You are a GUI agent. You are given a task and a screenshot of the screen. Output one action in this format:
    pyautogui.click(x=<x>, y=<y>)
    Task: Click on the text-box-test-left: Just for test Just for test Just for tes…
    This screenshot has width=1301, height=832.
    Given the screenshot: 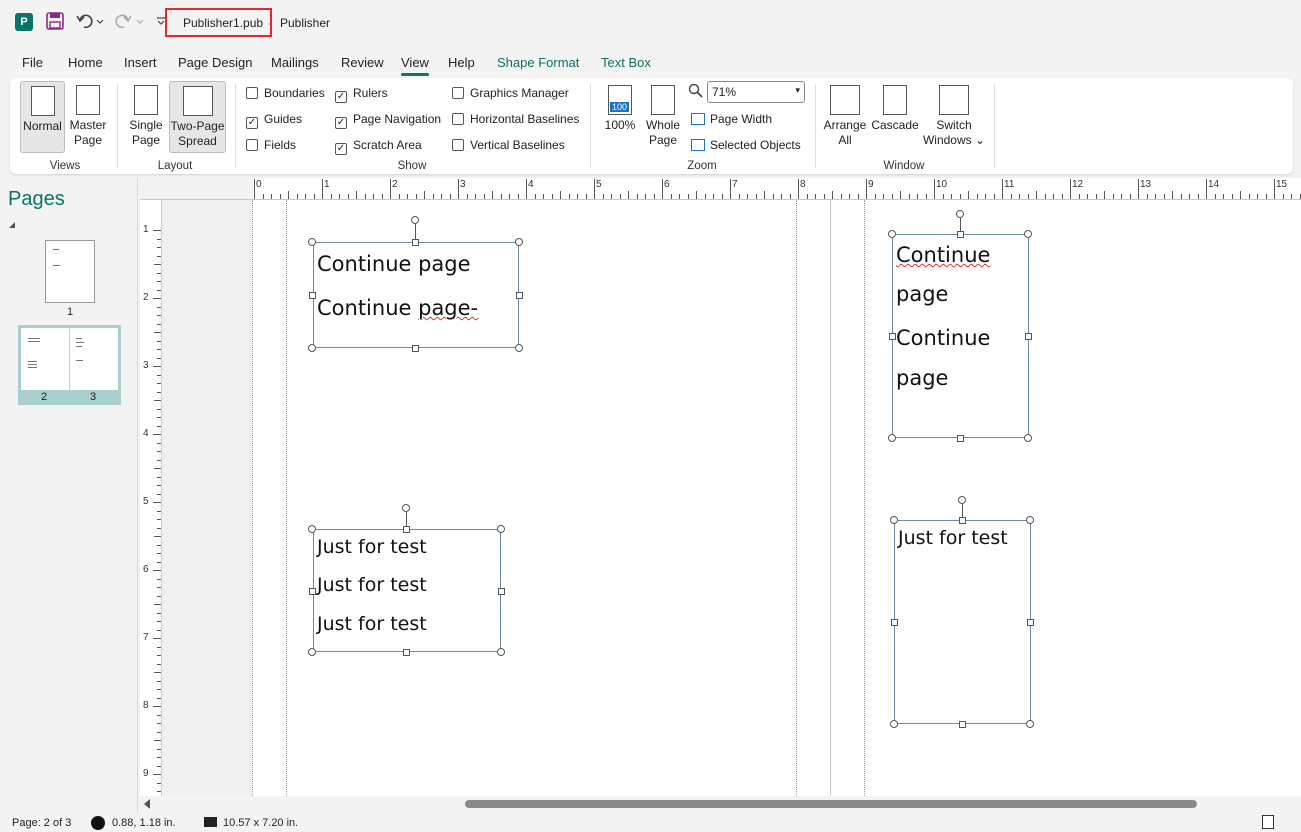 What is the action you would take?
    pyautogui.click(x=407, y=590)
    